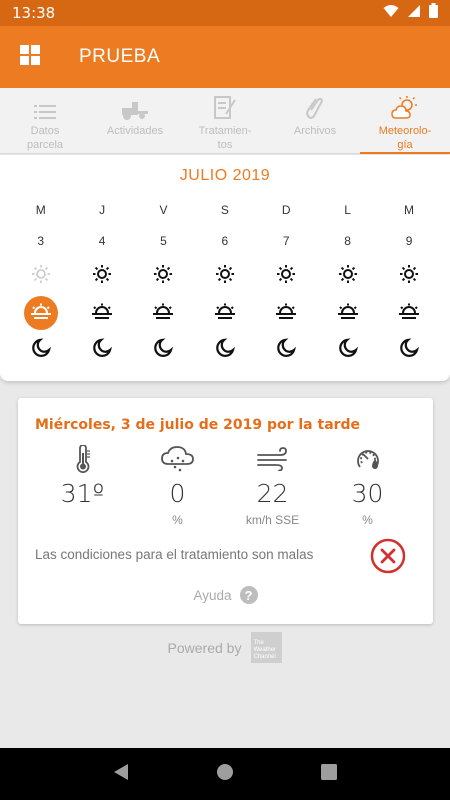 This screenshot has height=800, width=450. I want to click on night-row, so click(225, 350).